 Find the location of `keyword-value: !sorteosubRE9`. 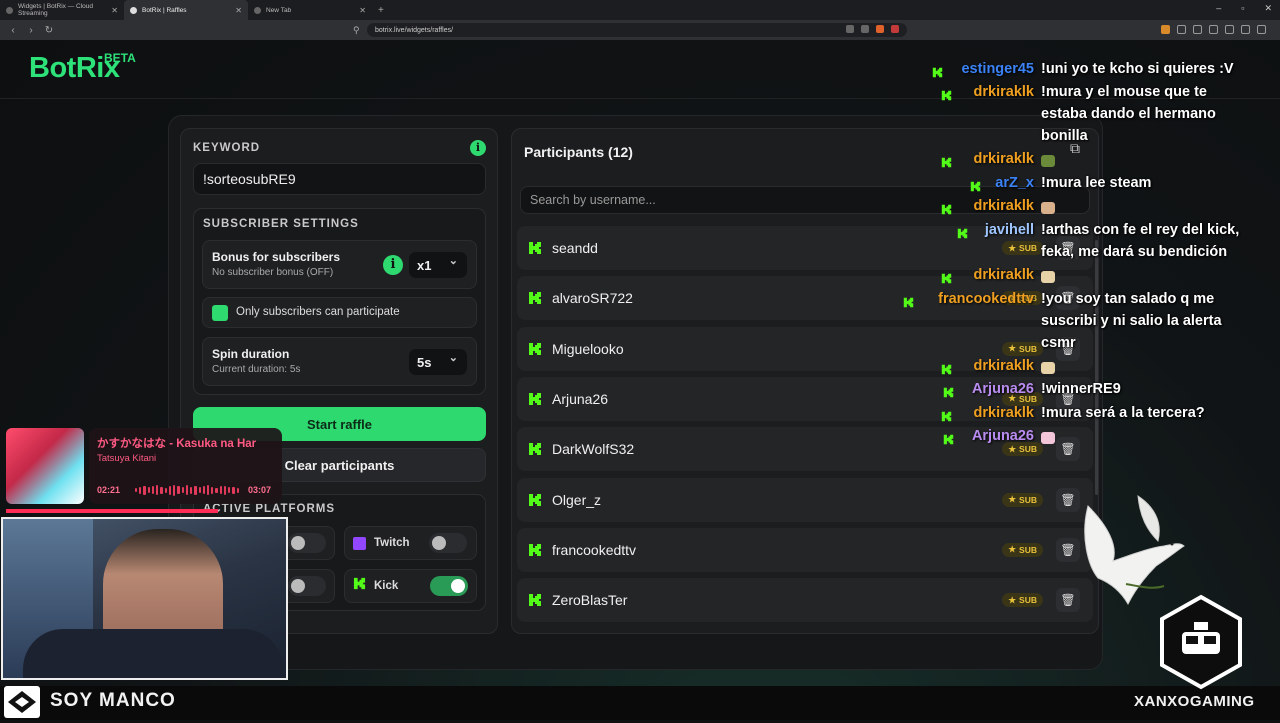

keyword-value: !sorteosubRE9 is located at coordinates (249, 179).